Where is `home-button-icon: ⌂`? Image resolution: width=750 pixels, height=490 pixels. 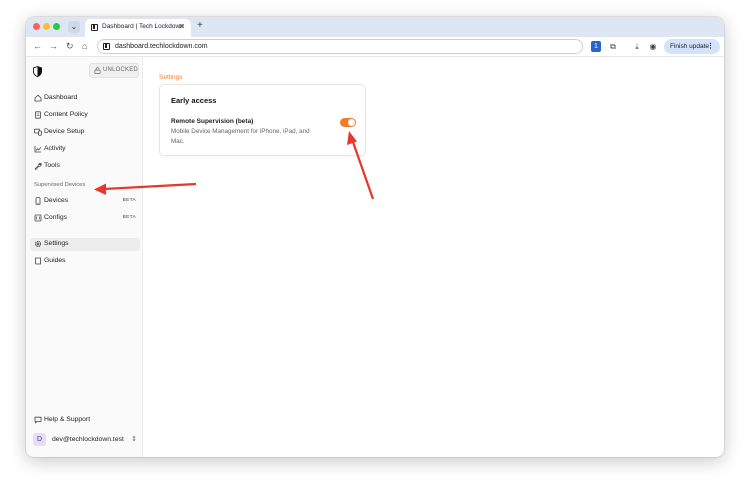
home-button-icon: ⌂ is located at coordinates (84, 46).